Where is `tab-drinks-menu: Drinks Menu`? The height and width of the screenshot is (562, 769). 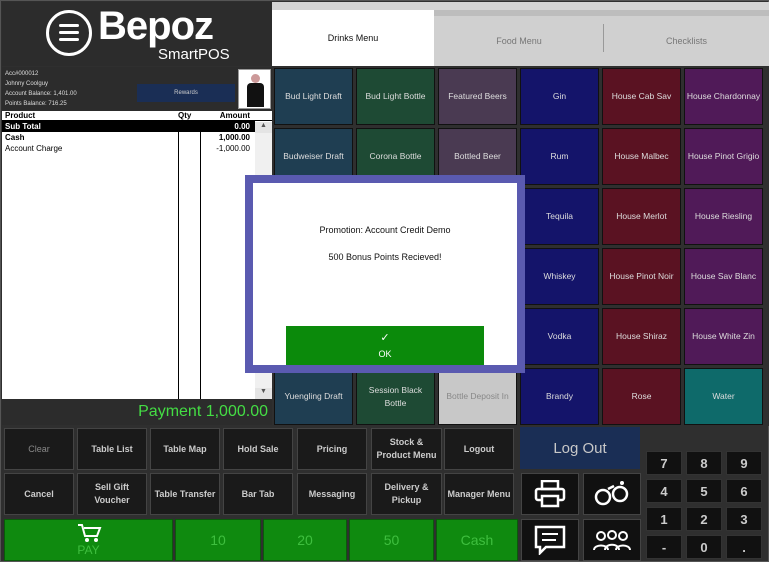
tab-drinks-menu: Drinks Menu is located at coordinates (353, 38).